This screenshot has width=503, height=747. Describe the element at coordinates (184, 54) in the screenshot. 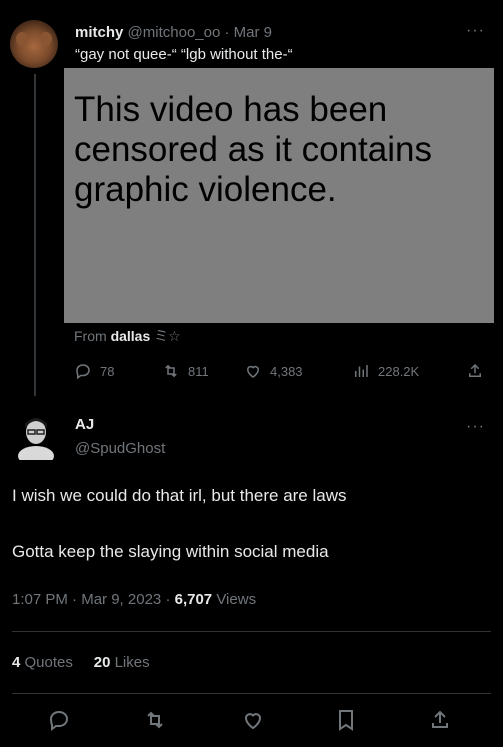

I see `tweet-text: “gay not quee-“ “lgb without the-“` at that location.